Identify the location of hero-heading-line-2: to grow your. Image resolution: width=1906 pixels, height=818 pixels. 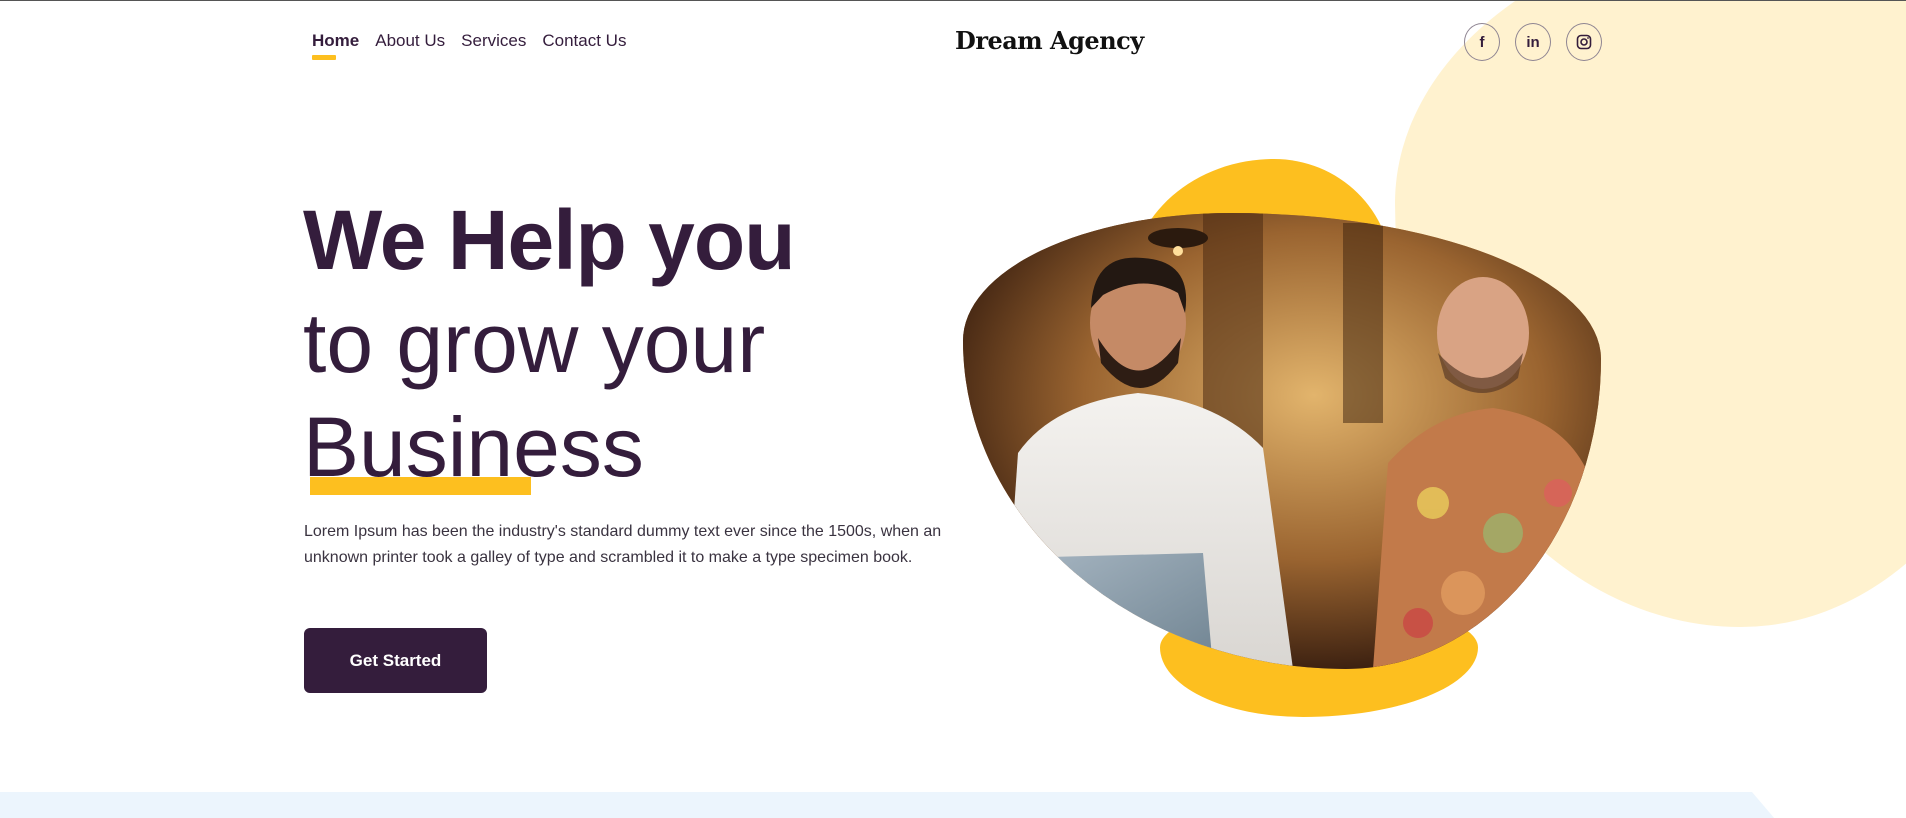
(534, 343).